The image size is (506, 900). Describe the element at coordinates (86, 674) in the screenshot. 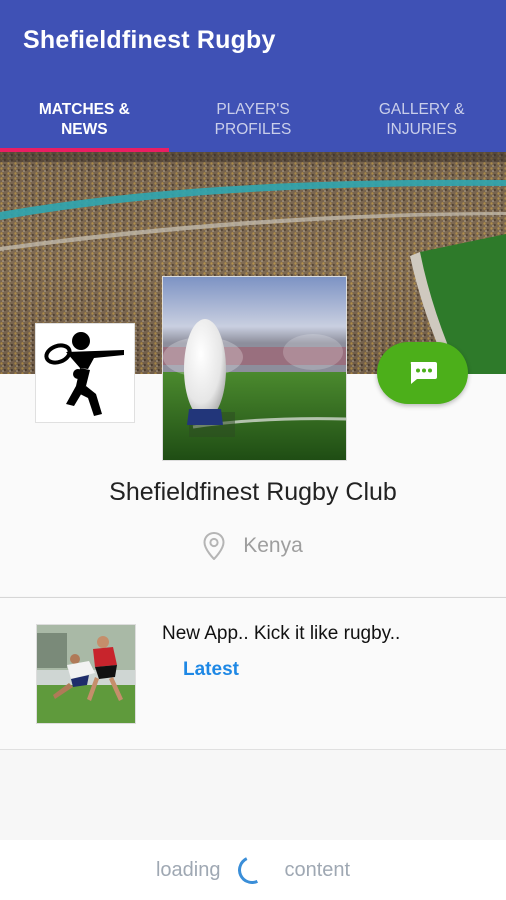

I see `news-thumbnail` at that location.